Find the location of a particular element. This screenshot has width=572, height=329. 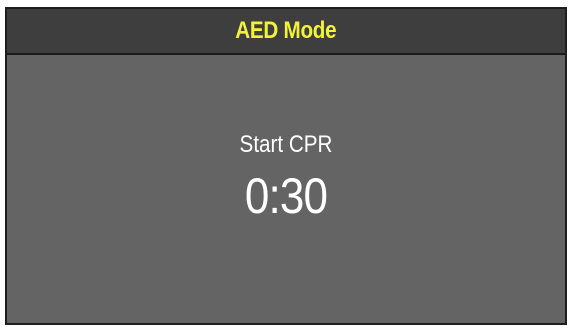

countdown-timer: 0:30 is located at coordinates (286, 196).